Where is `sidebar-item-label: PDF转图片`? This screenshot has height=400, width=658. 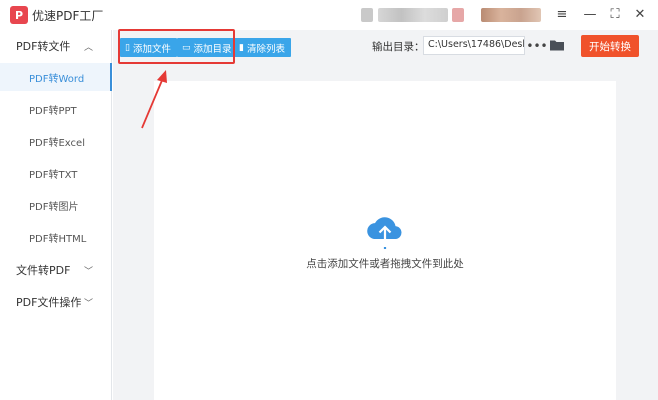 sidebar-item-label: PDF转图片 is located at coordinates (54, 207).